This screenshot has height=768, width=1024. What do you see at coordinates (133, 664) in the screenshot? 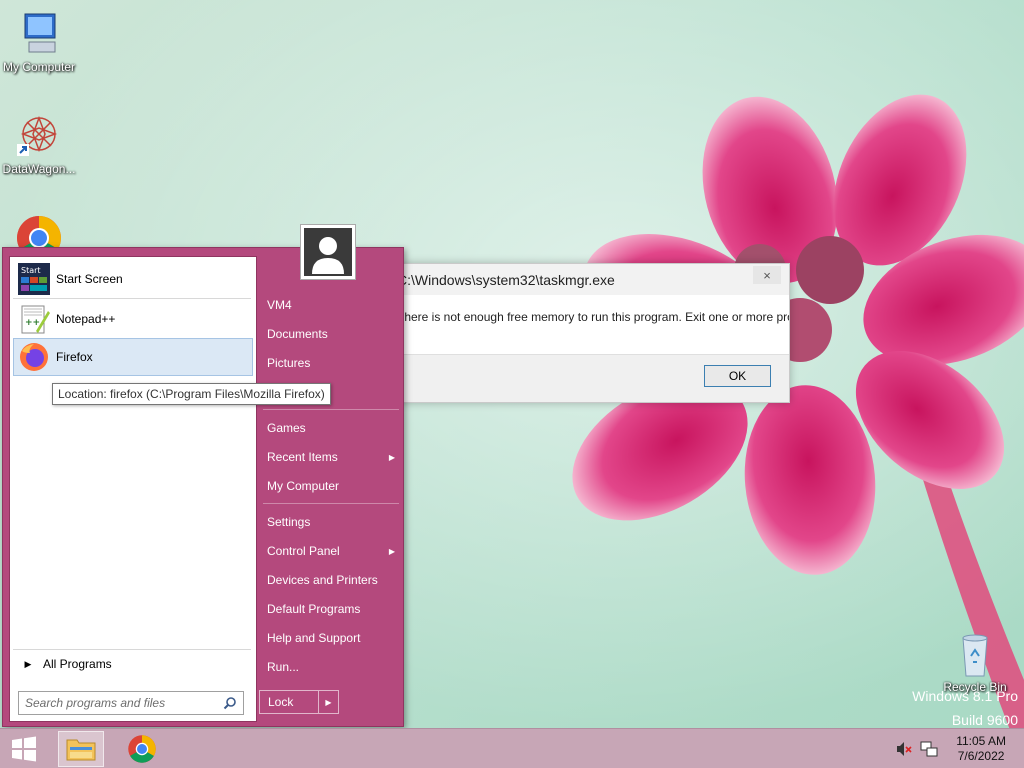
I see `all-programs-button: ▶ All Programs` at bounding box center [133, 664].